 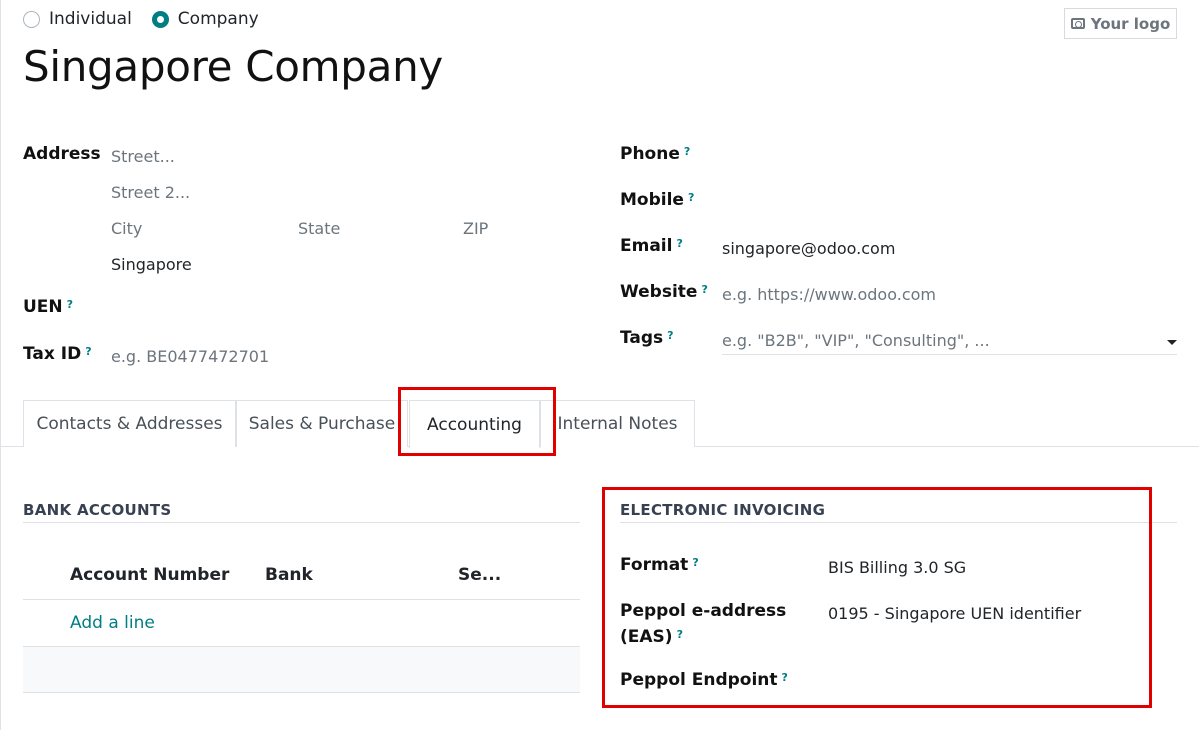 What do you see at coordinates (301, 670) in the screenshot?
I see `table-empty-row` at bounding box center [301, 670].